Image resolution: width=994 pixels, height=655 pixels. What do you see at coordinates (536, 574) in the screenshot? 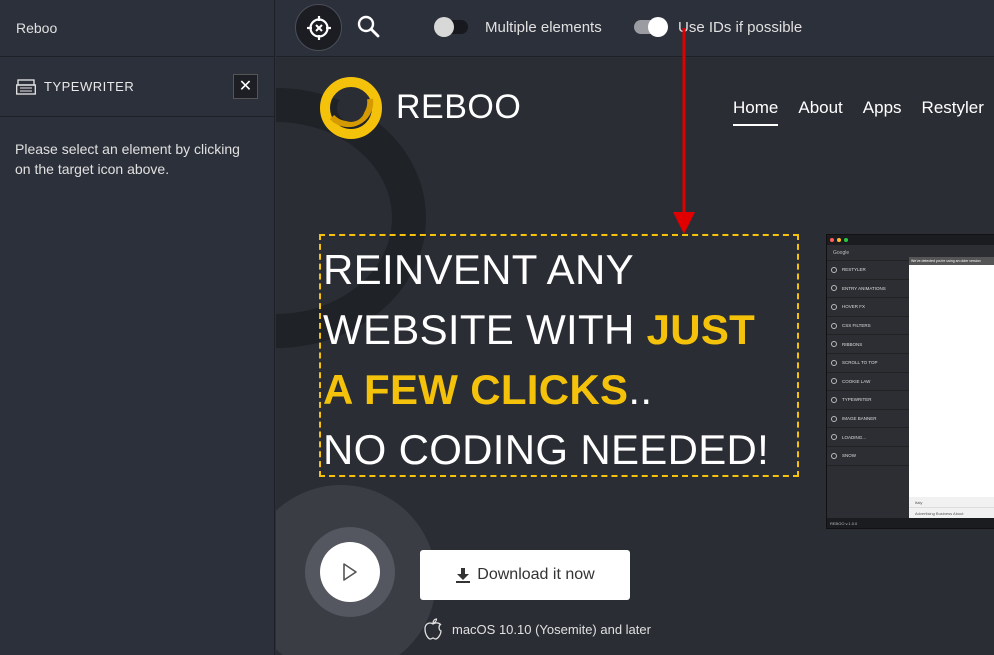
I see `download-label: Download it now` at bounding box center [536, 574].